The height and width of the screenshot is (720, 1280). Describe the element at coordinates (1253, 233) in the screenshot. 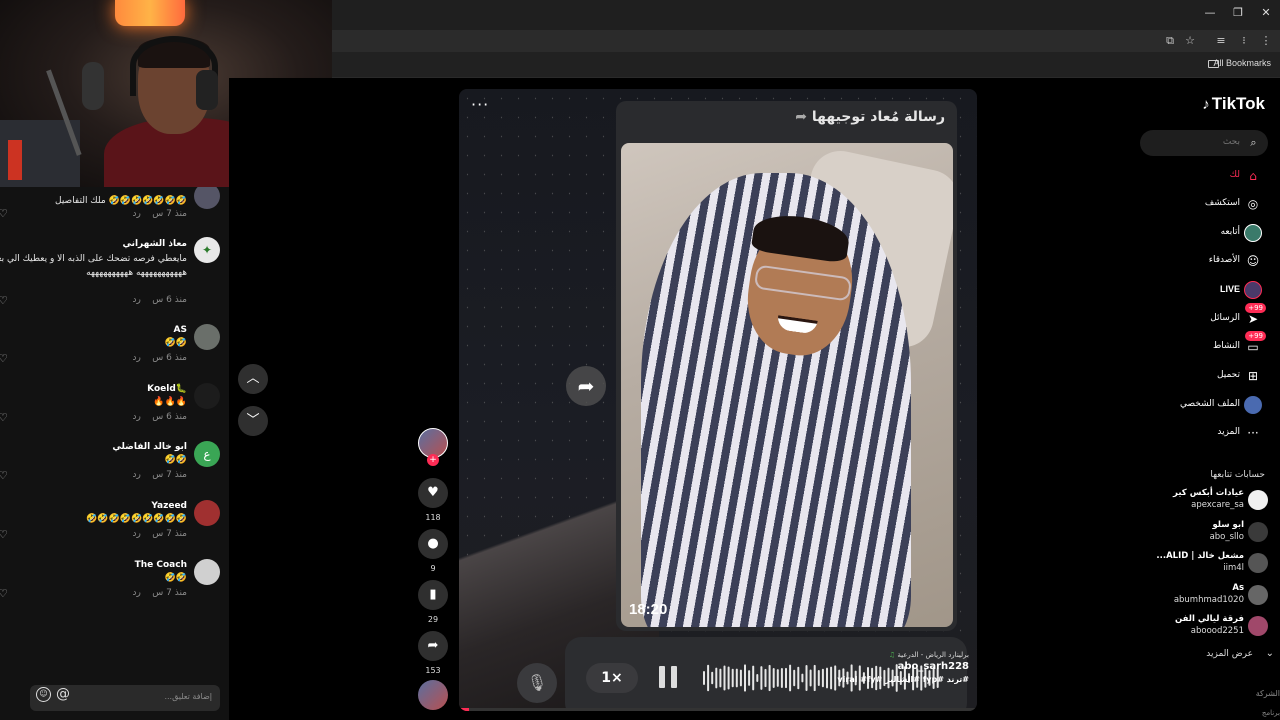

I see `following-avatar-icon` at that location.